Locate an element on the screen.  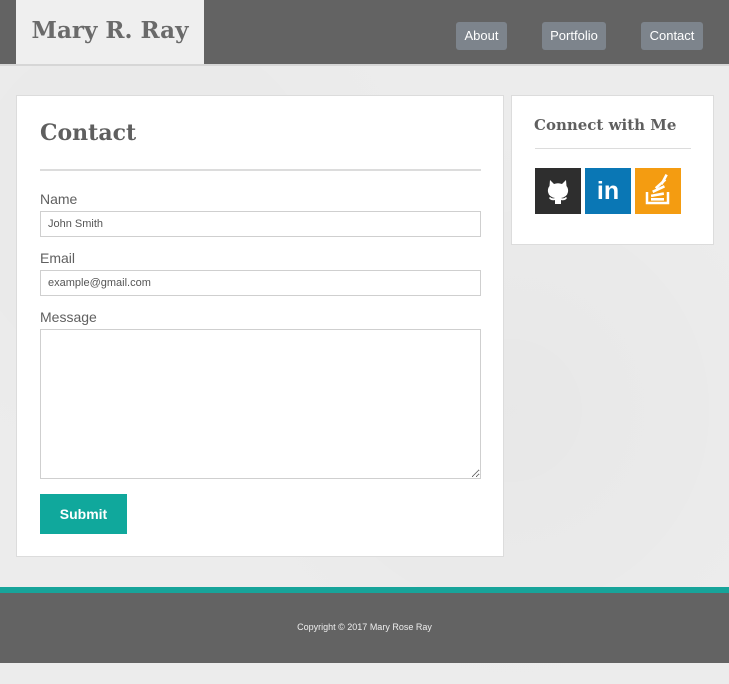
site-footer: Copyright © 2017 Mary Rose Ray is located at coordinates (364, 628).